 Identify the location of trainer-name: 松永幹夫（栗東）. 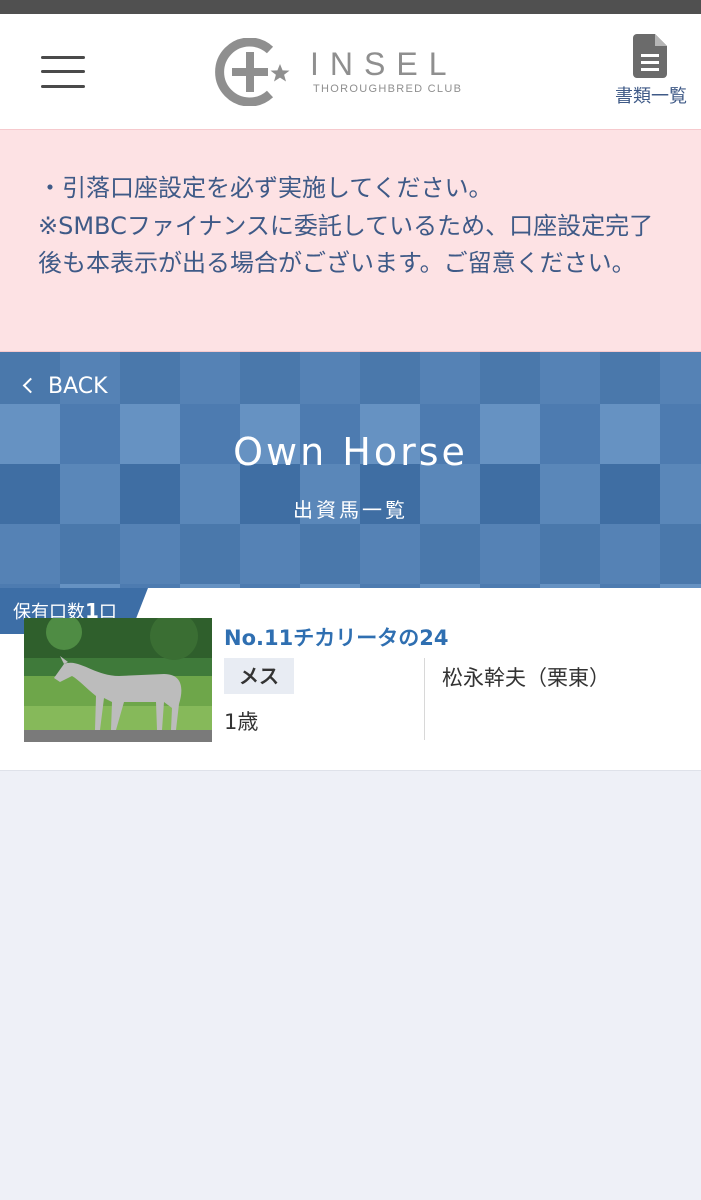
(526, 678).